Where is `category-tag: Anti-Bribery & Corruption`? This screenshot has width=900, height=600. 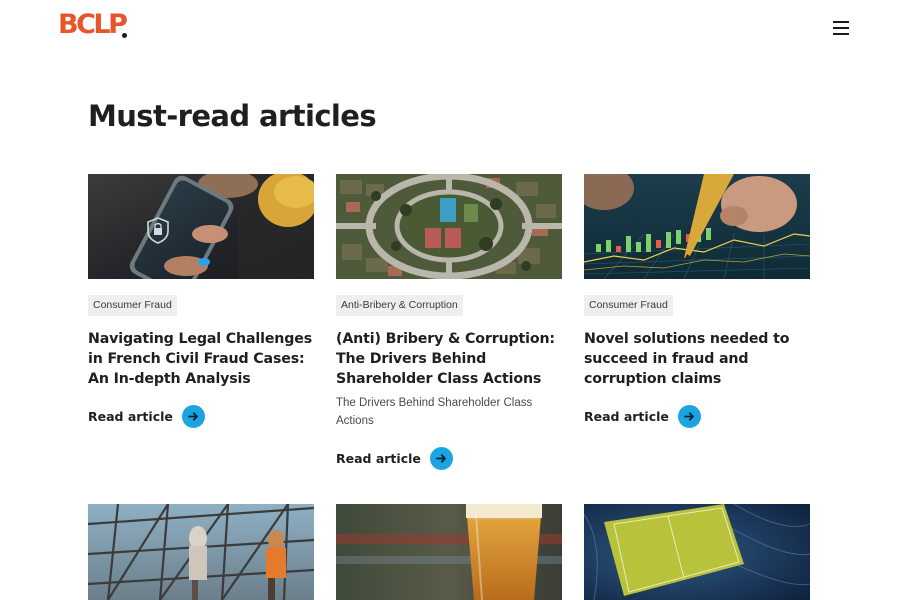
category-tag: Anti-Bribery & Corruption is located at coordinates (399, 305).